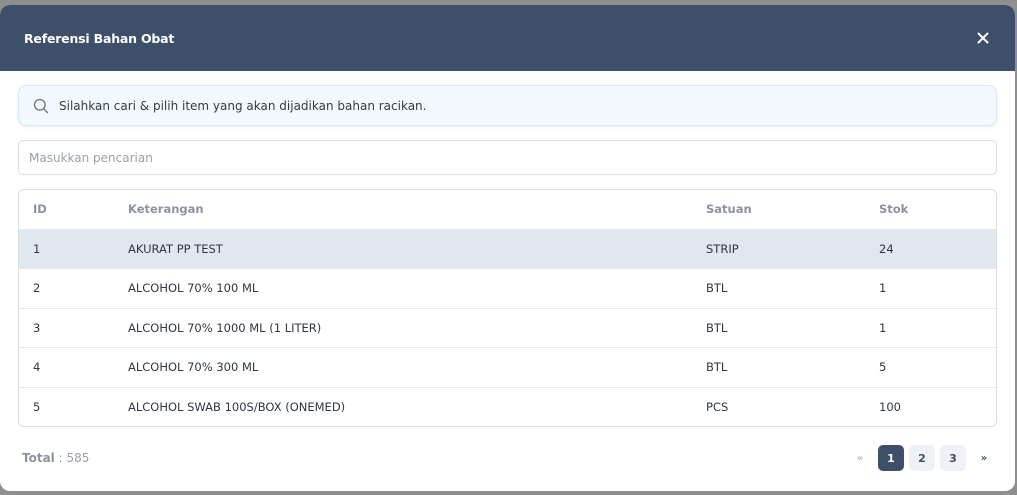 The height and width of the screenshot is (495, 1017). Describe the element at coordinates (953, 458) in the screenshot. I see `pagination-page-3: 3` at that location.